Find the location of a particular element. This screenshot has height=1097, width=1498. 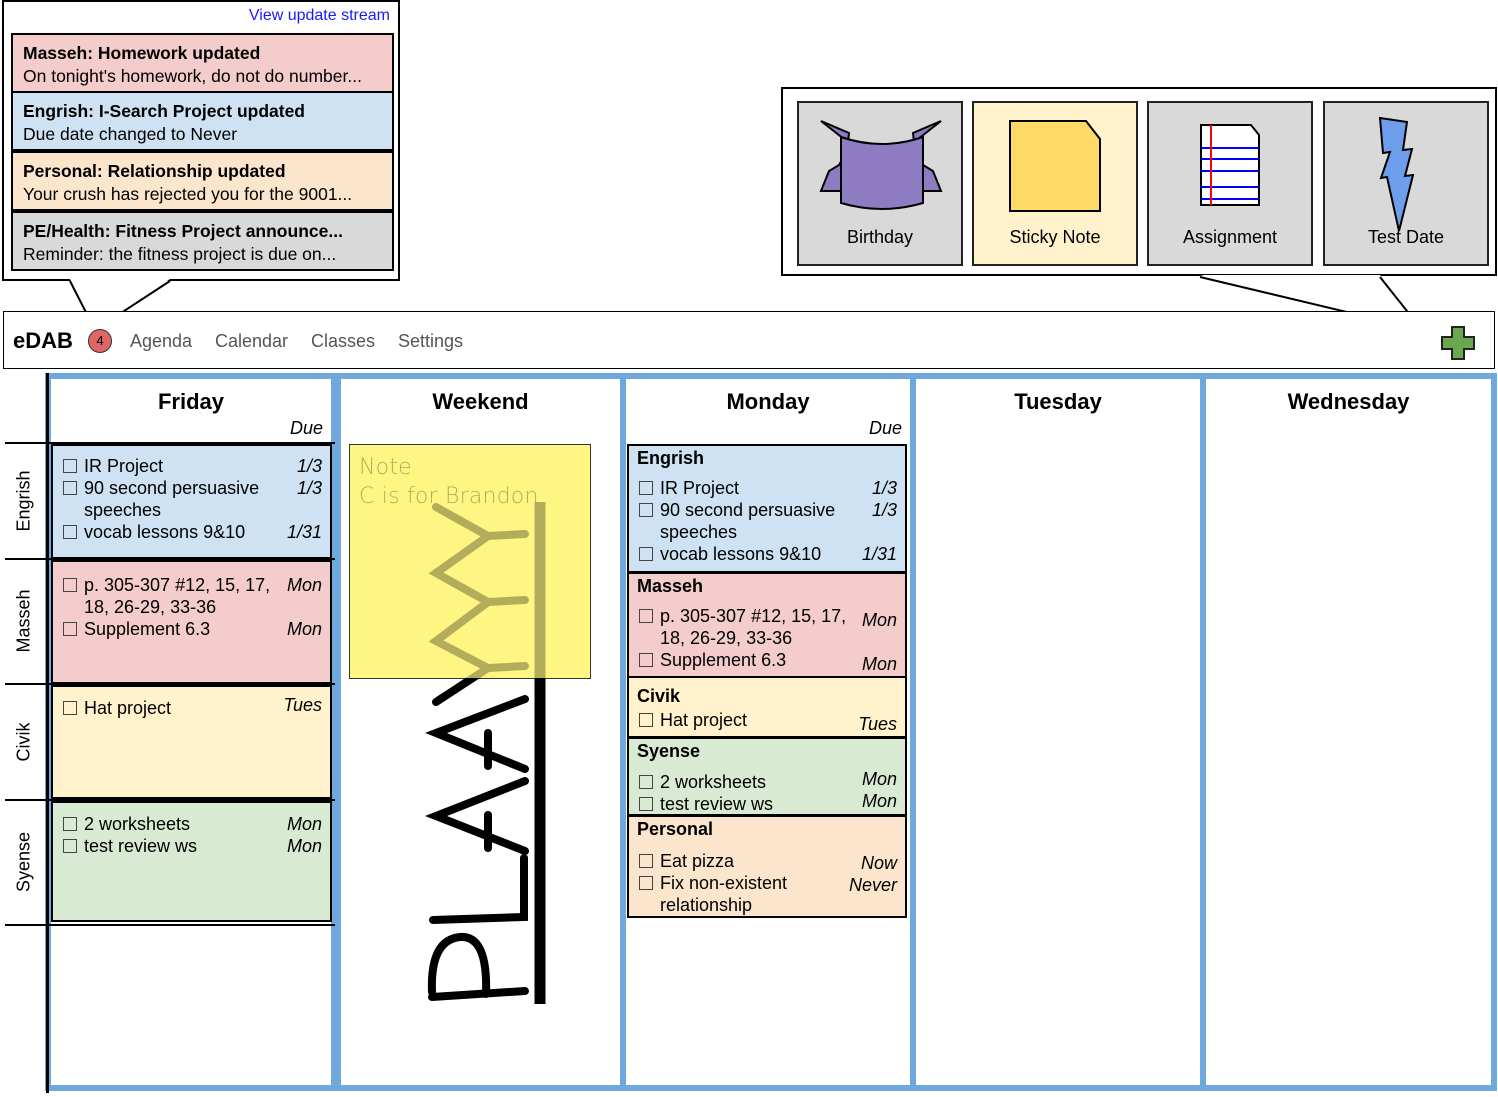

nav-agenda: Agenda is located at coordinates (161, 341).